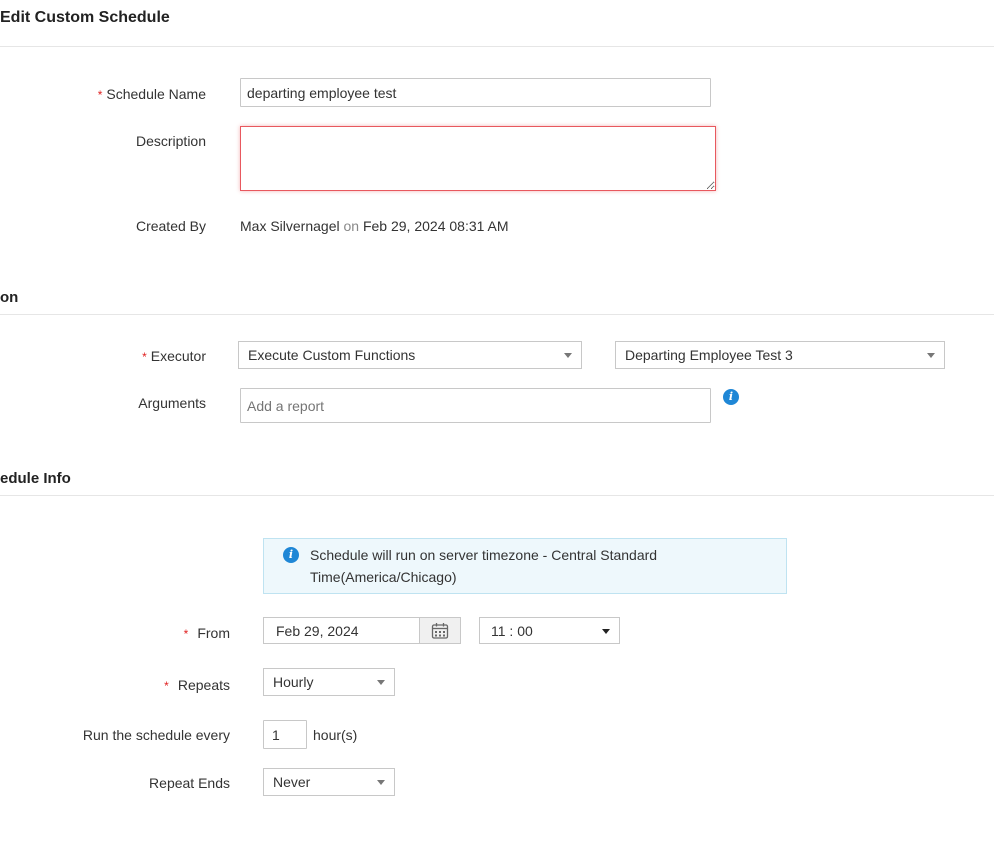 This screenshot has height=865, width=994. I want to click on created-by-on: on, so click(351, 226).